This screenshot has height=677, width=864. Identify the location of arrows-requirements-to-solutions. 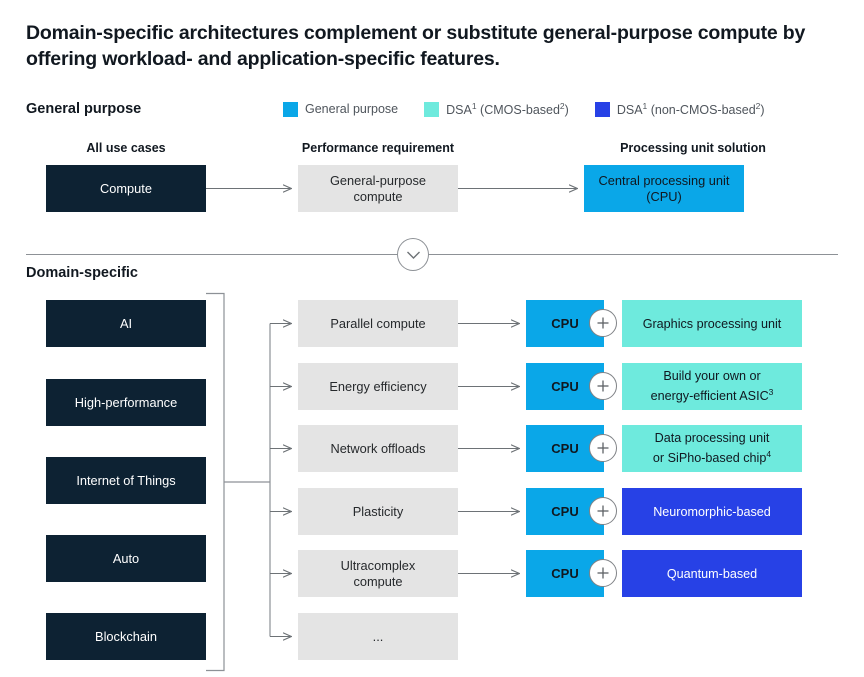
(488, 449).